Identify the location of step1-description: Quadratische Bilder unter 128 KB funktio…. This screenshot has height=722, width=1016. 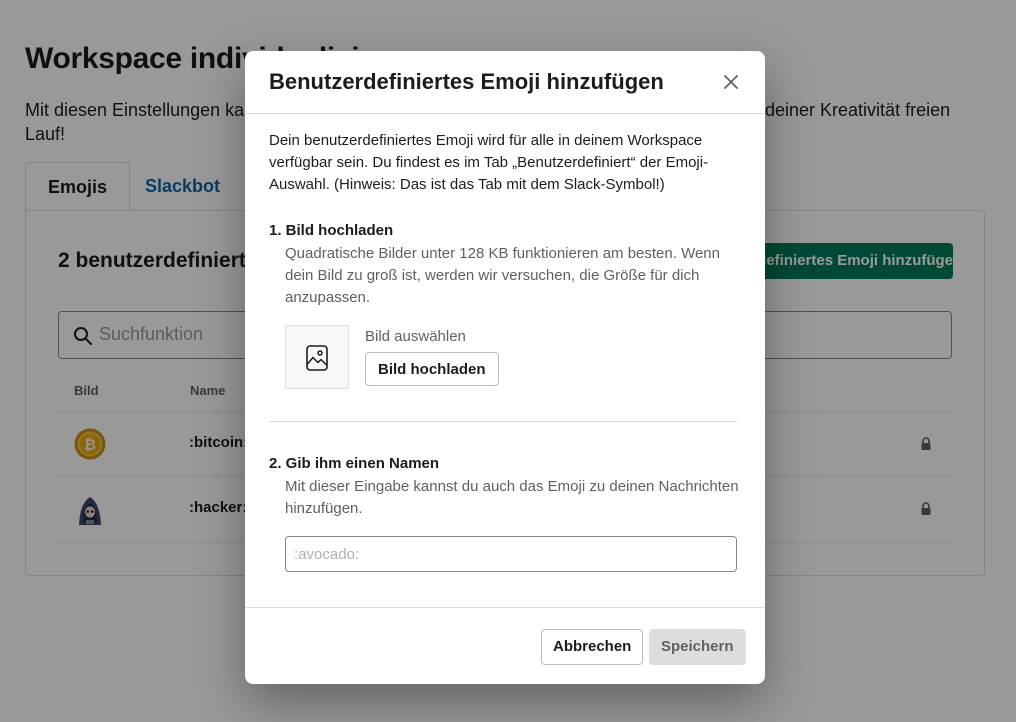
(515, 276).